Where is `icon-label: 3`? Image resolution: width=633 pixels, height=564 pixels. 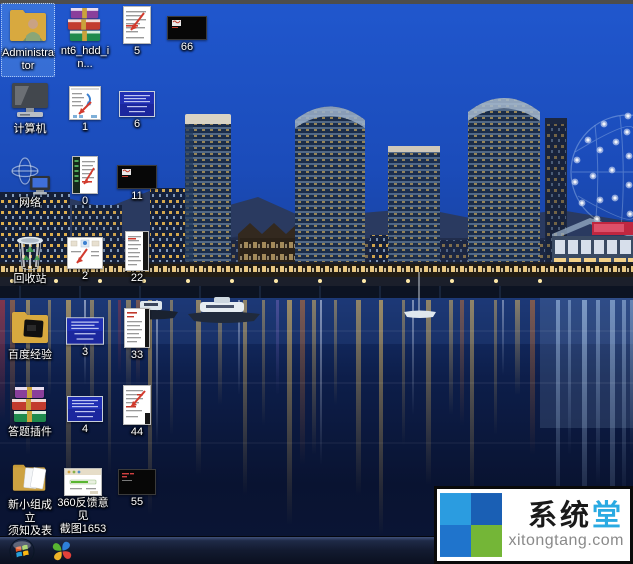 icon-label: 3 is located at coordinates (85, 352).